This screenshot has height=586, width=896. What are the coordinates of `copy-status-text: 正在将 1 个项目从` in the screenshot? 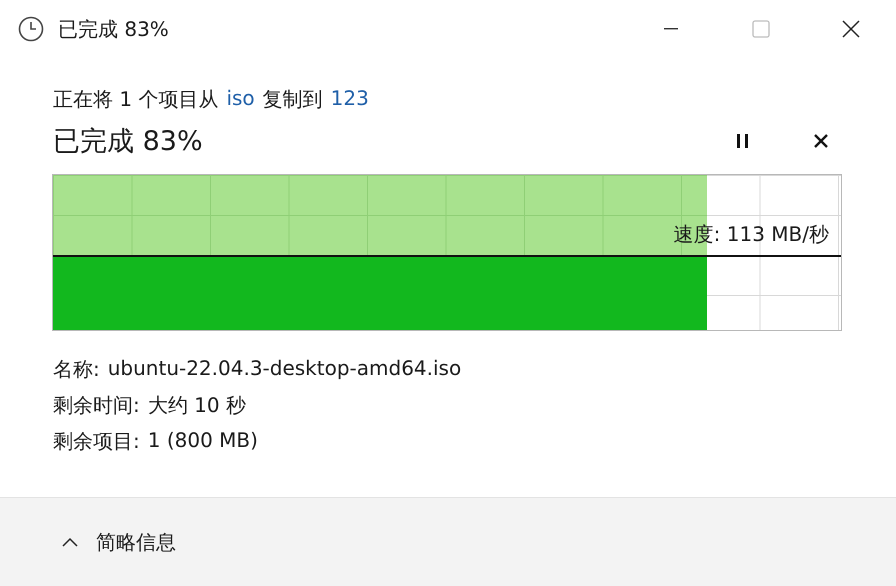 It's located at (135, 99).